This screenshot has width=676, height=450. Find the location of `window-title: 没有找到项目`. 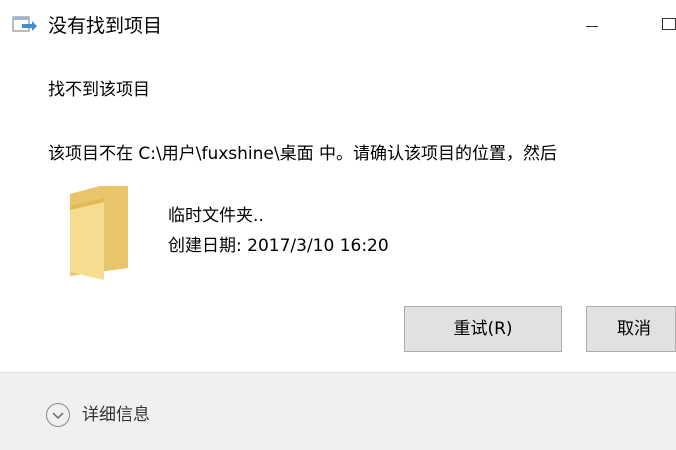

window-title: 没有找到项目 is located at coordinates (105, 26).